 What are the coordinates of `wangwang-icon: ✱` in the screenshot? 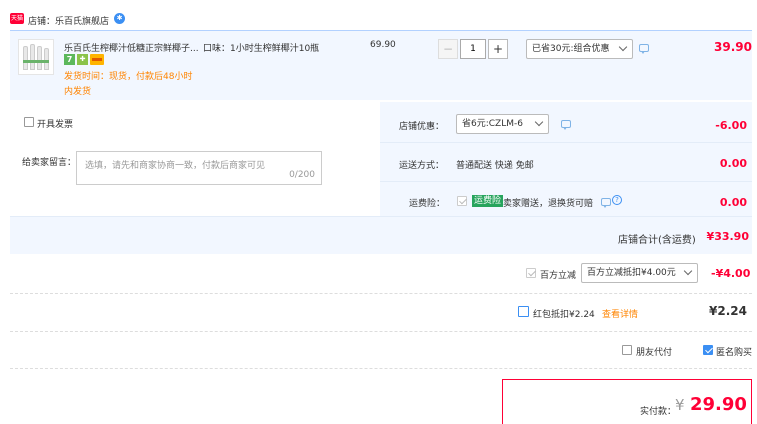 It's located at (119, 18).